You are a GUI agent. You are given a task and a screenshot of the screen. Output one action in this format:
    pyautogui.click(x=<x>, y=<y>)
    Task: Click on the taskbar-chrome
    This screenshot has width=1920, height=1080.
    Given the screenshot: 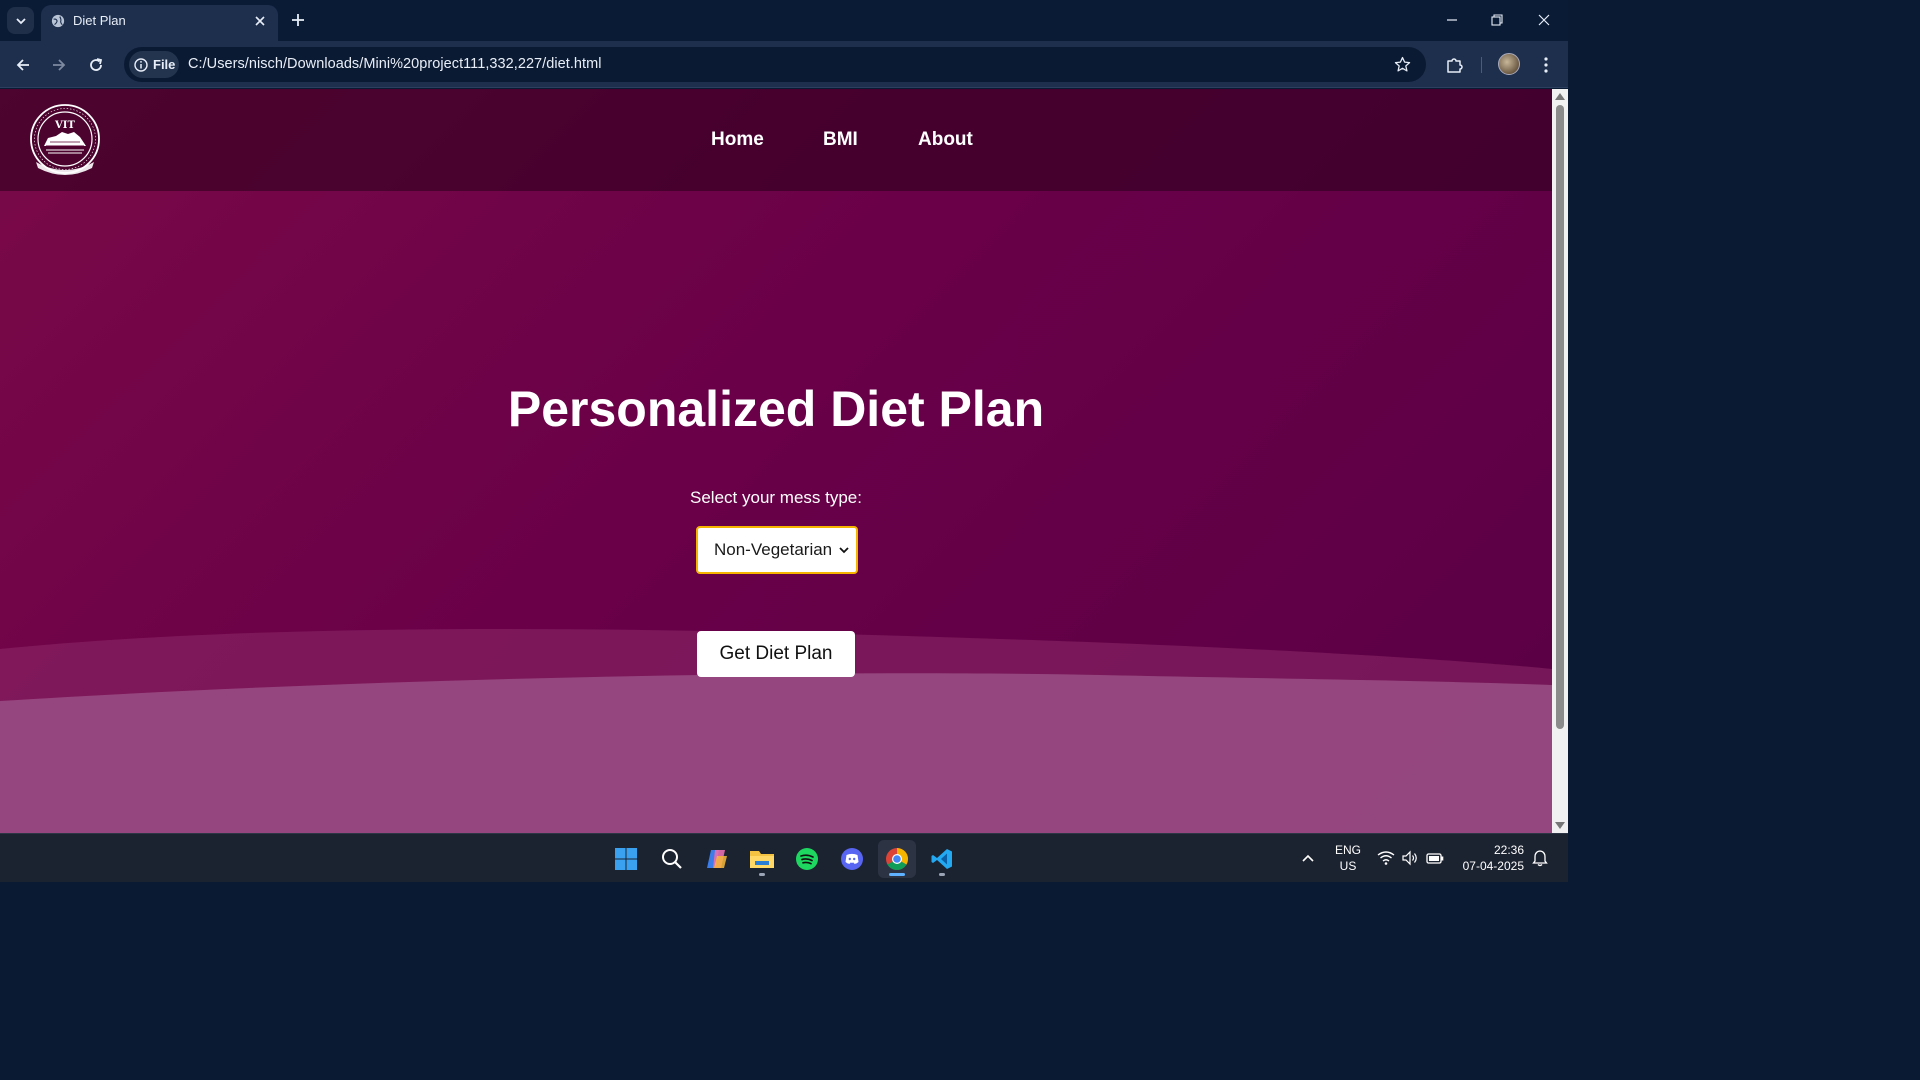 What is the action you would take?
    pyautogui.click(x=897, y=859)
    